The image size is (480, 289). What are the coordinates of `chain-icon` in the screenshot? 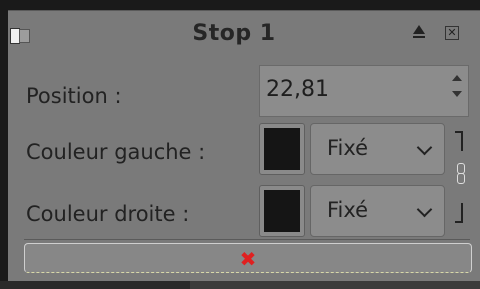 It's located at (461, 178).